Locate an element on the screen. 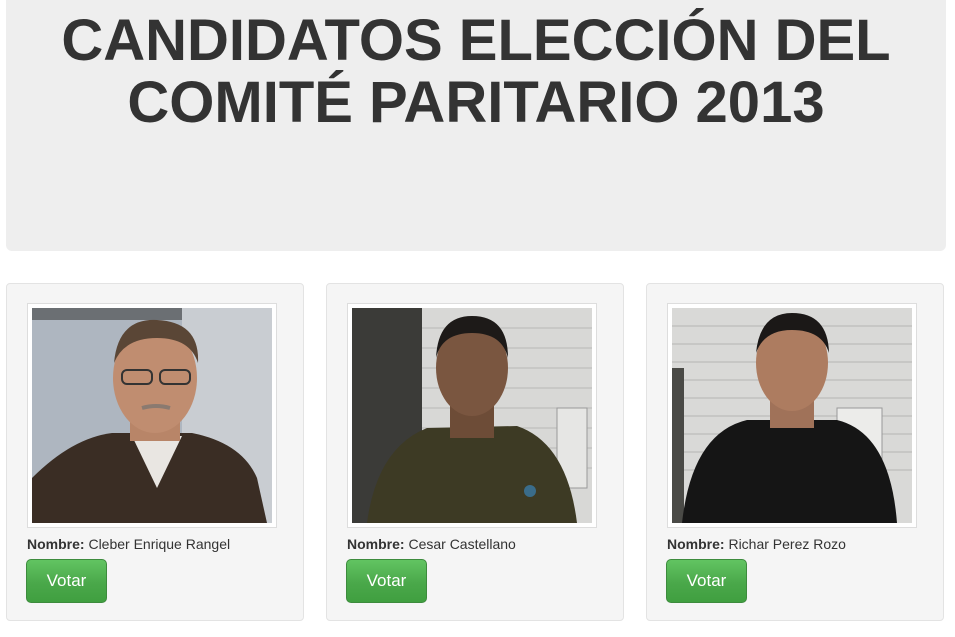 This screenshot has height=637, width=955. candidate-name: Nombre: Richar Perez Rozo is located at coordinates (756, 544).